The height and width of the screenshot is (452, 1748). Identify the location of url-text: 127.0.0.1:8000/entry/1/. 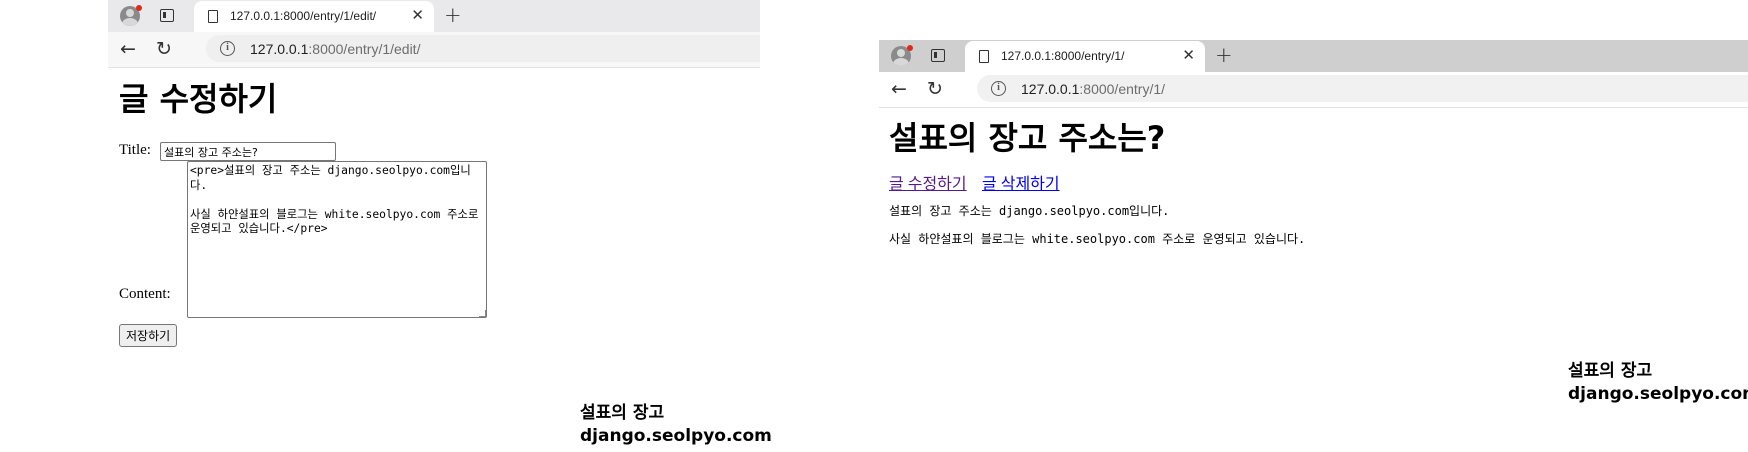
(1093, 89).